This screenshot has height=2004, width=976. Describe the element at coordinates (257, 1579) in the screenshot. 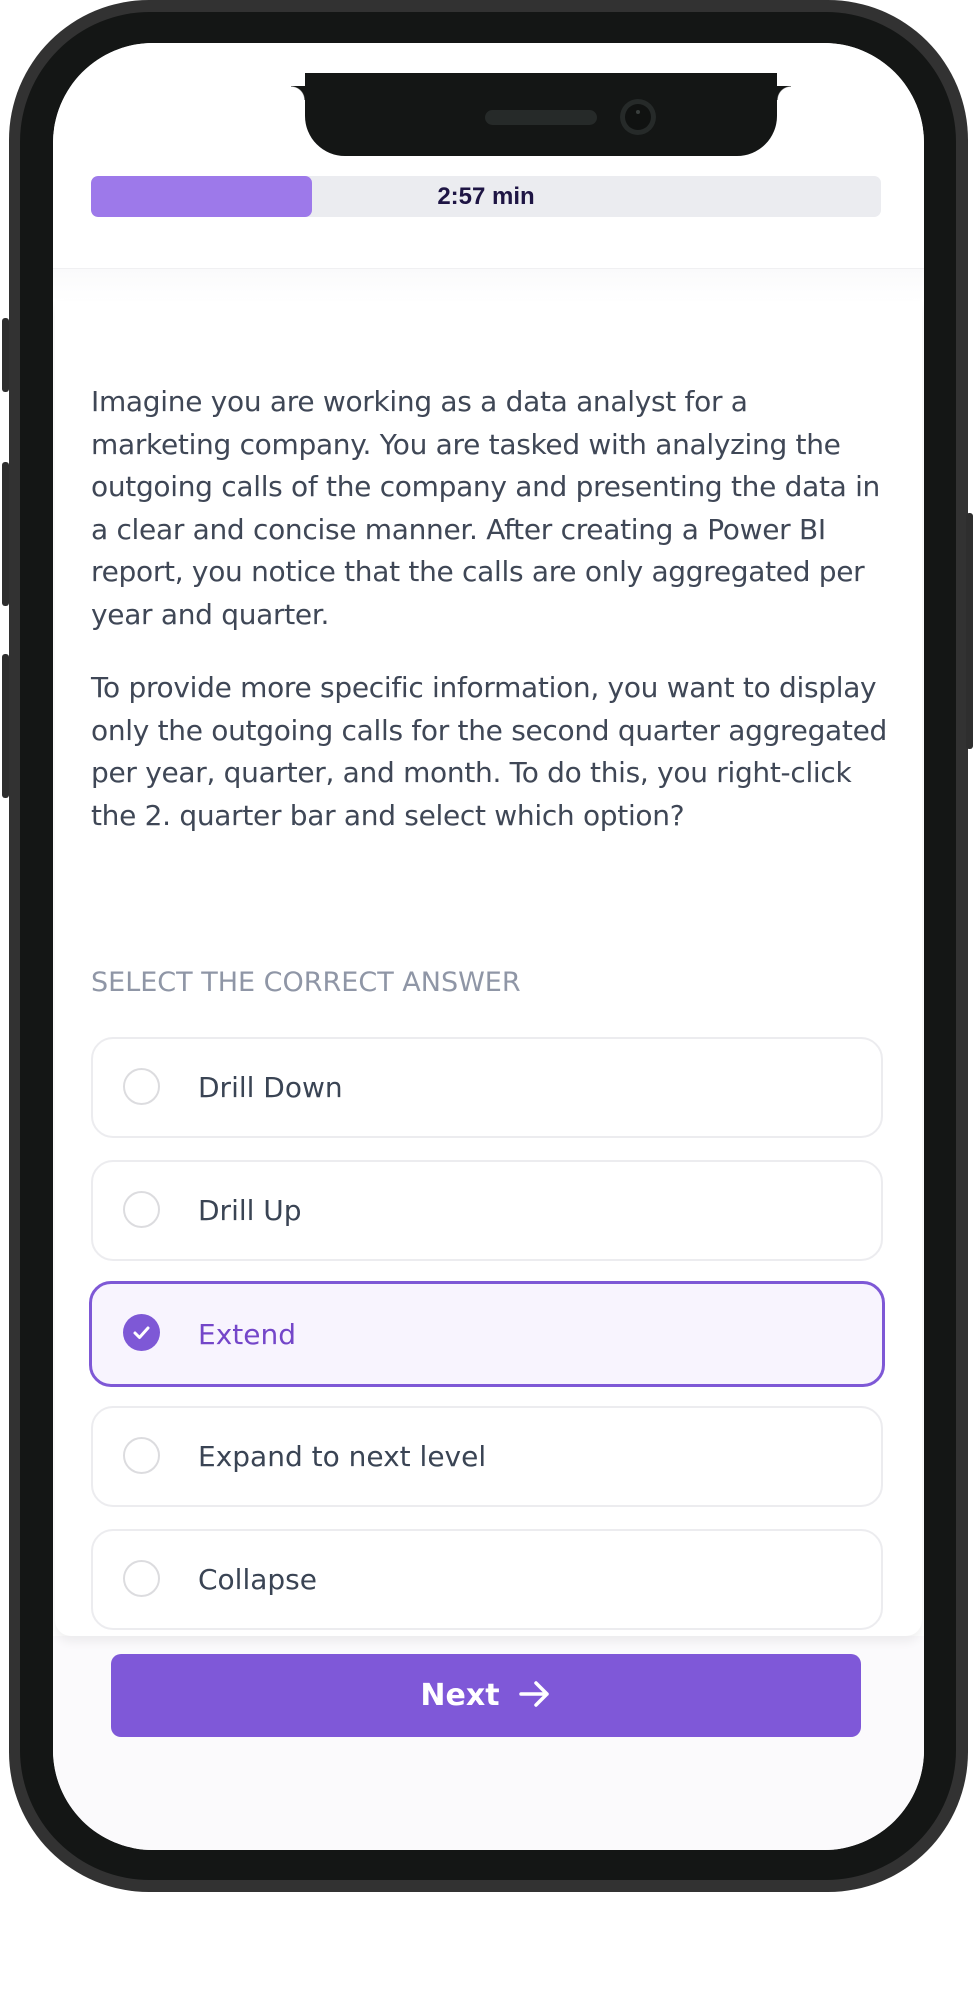

I see `option-label: Collapse` at that location.